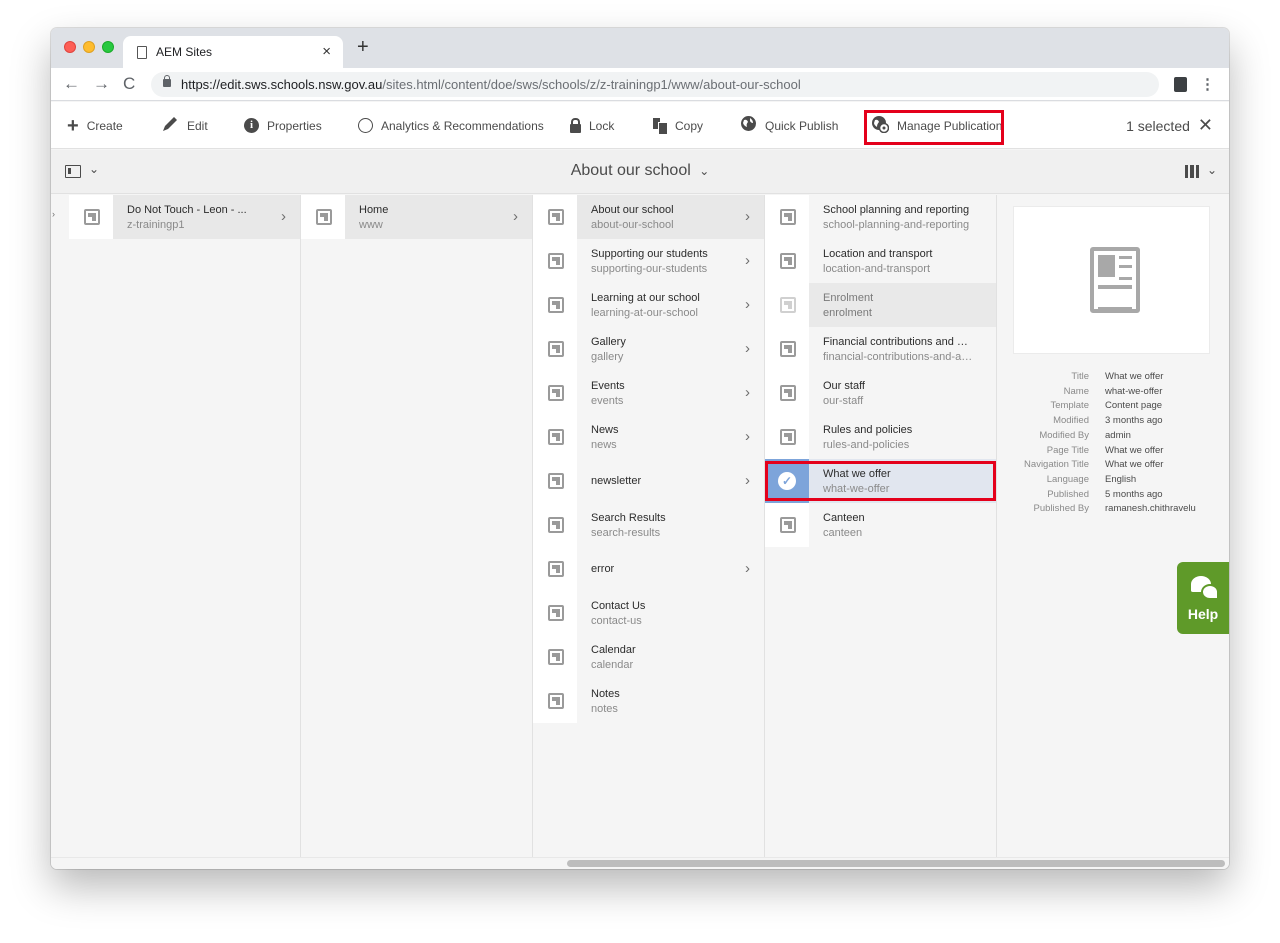 The image size is (1280, 943). What do you see at coordinates (648, 349) in the screenshot?
I see `column-item: Gallery gallery ›` at bounding box center [648, 349].